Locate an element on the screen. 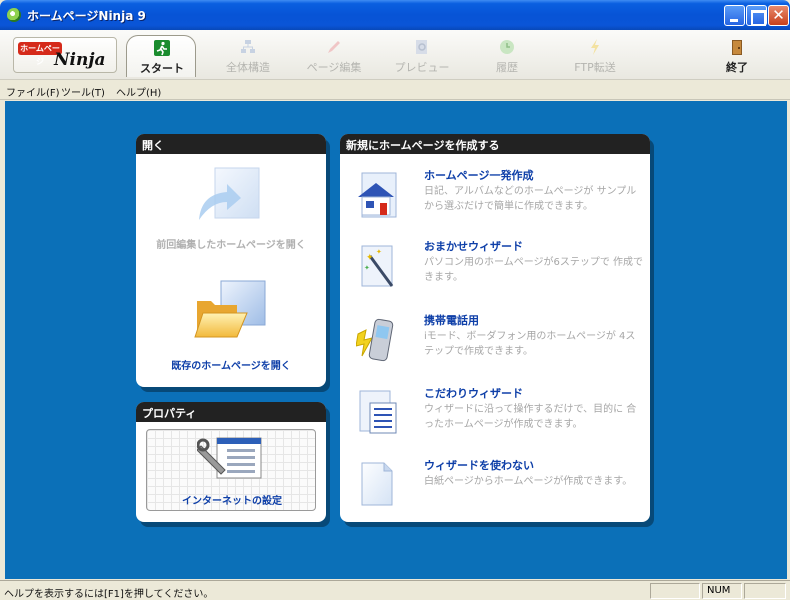  auto-wizard-title: おまかせウィザード is located at coordinates (473, 246).